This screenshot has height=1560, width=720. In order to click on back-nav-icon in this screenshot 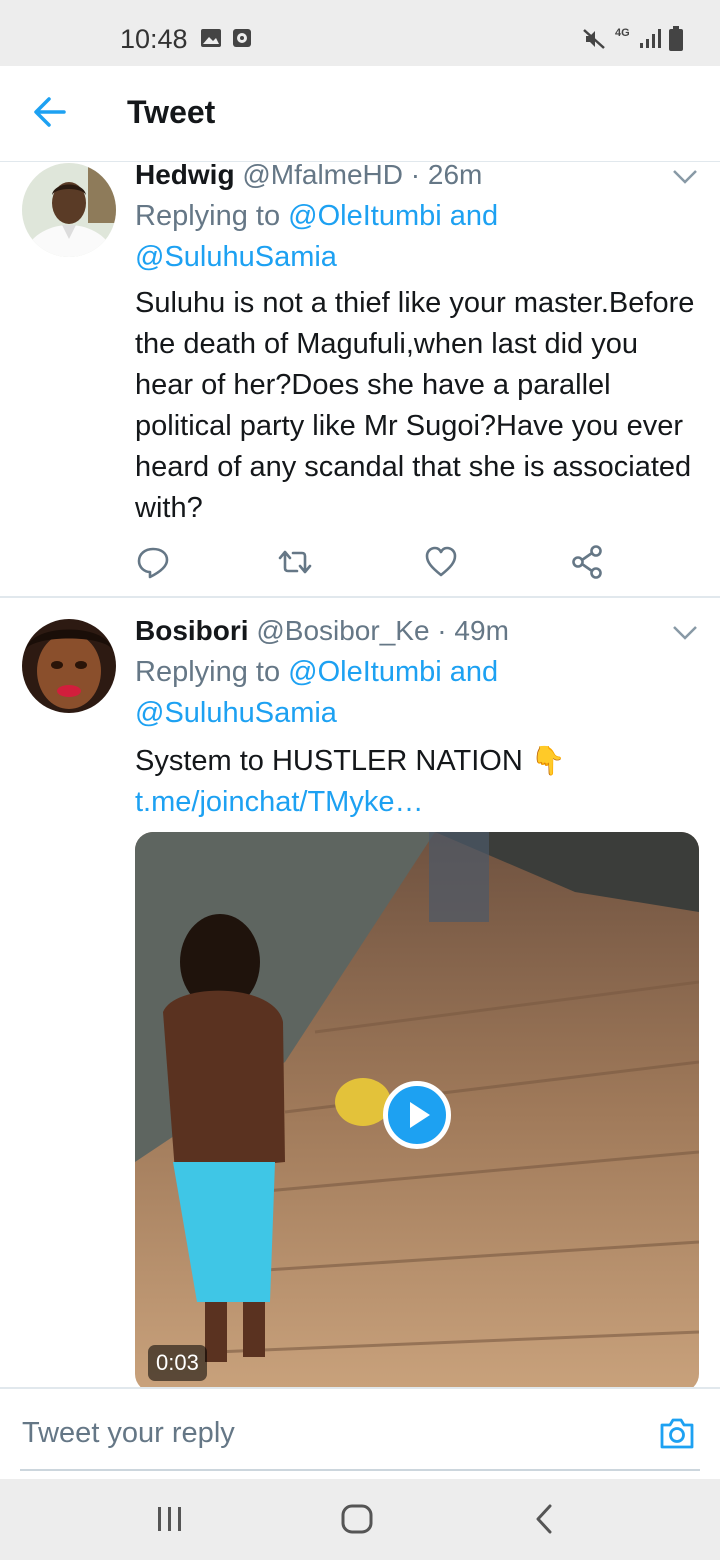, I will do `click(544, 1519)`.